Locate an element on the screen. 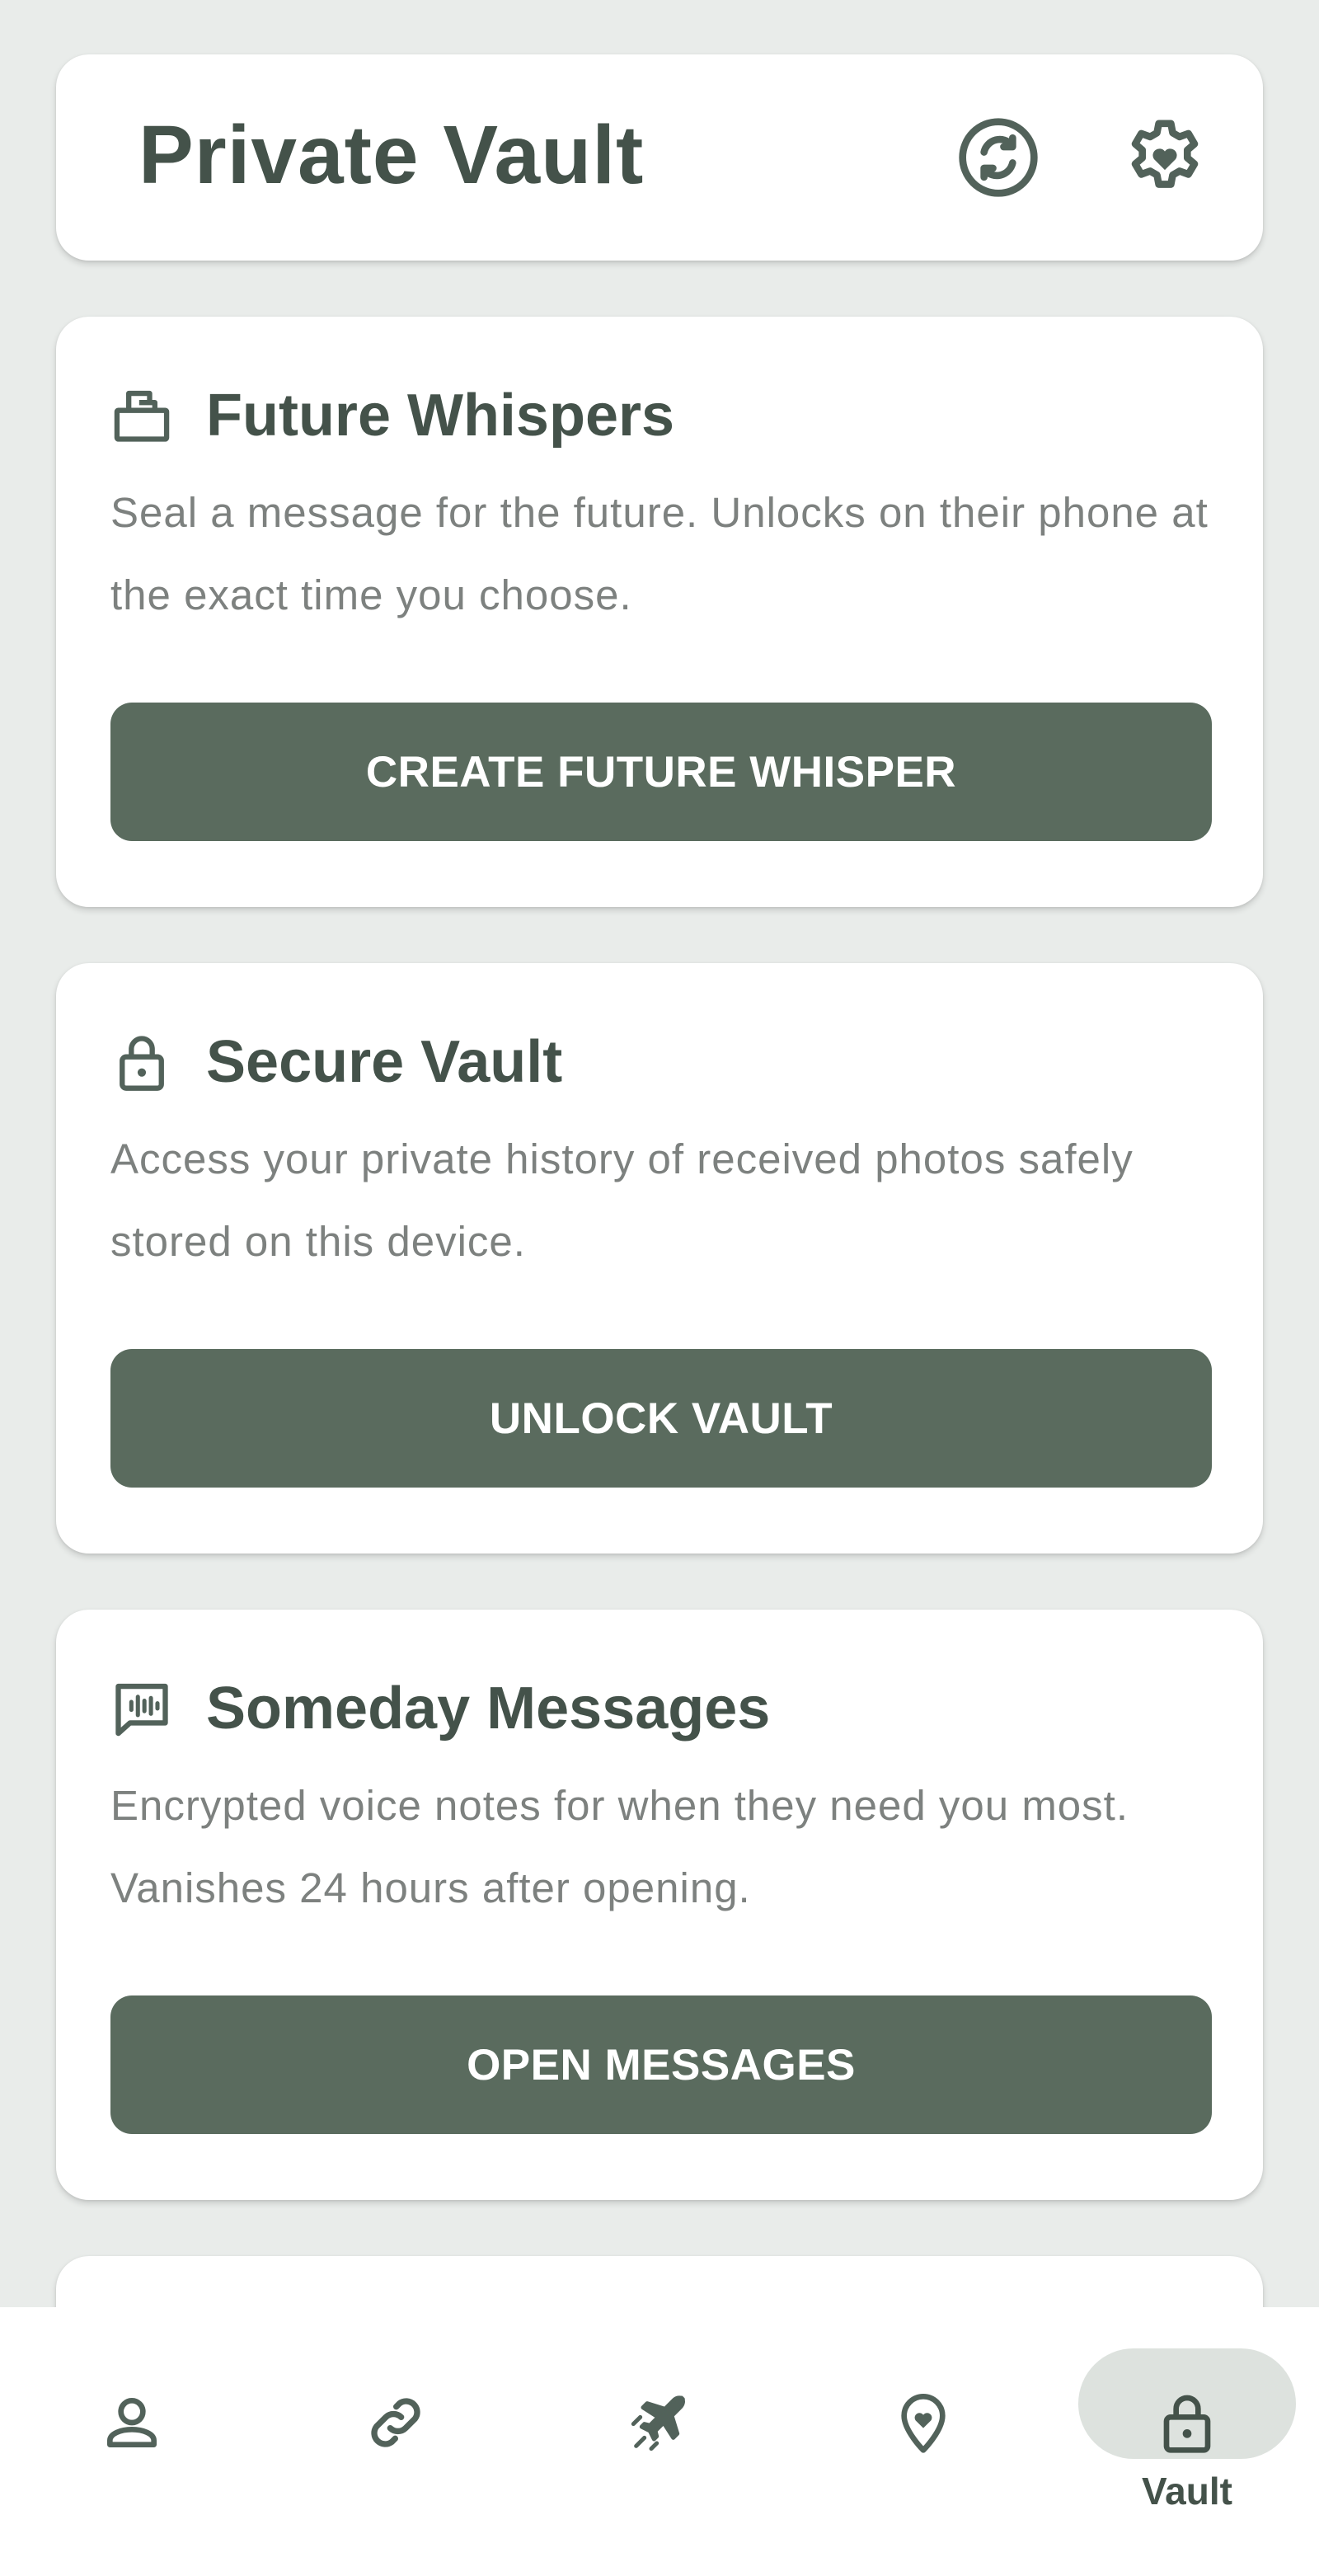 The width and height of the screenshot is (1319, 2576). nav-item-vault: Vault is located at coordinates (1187, 2441).